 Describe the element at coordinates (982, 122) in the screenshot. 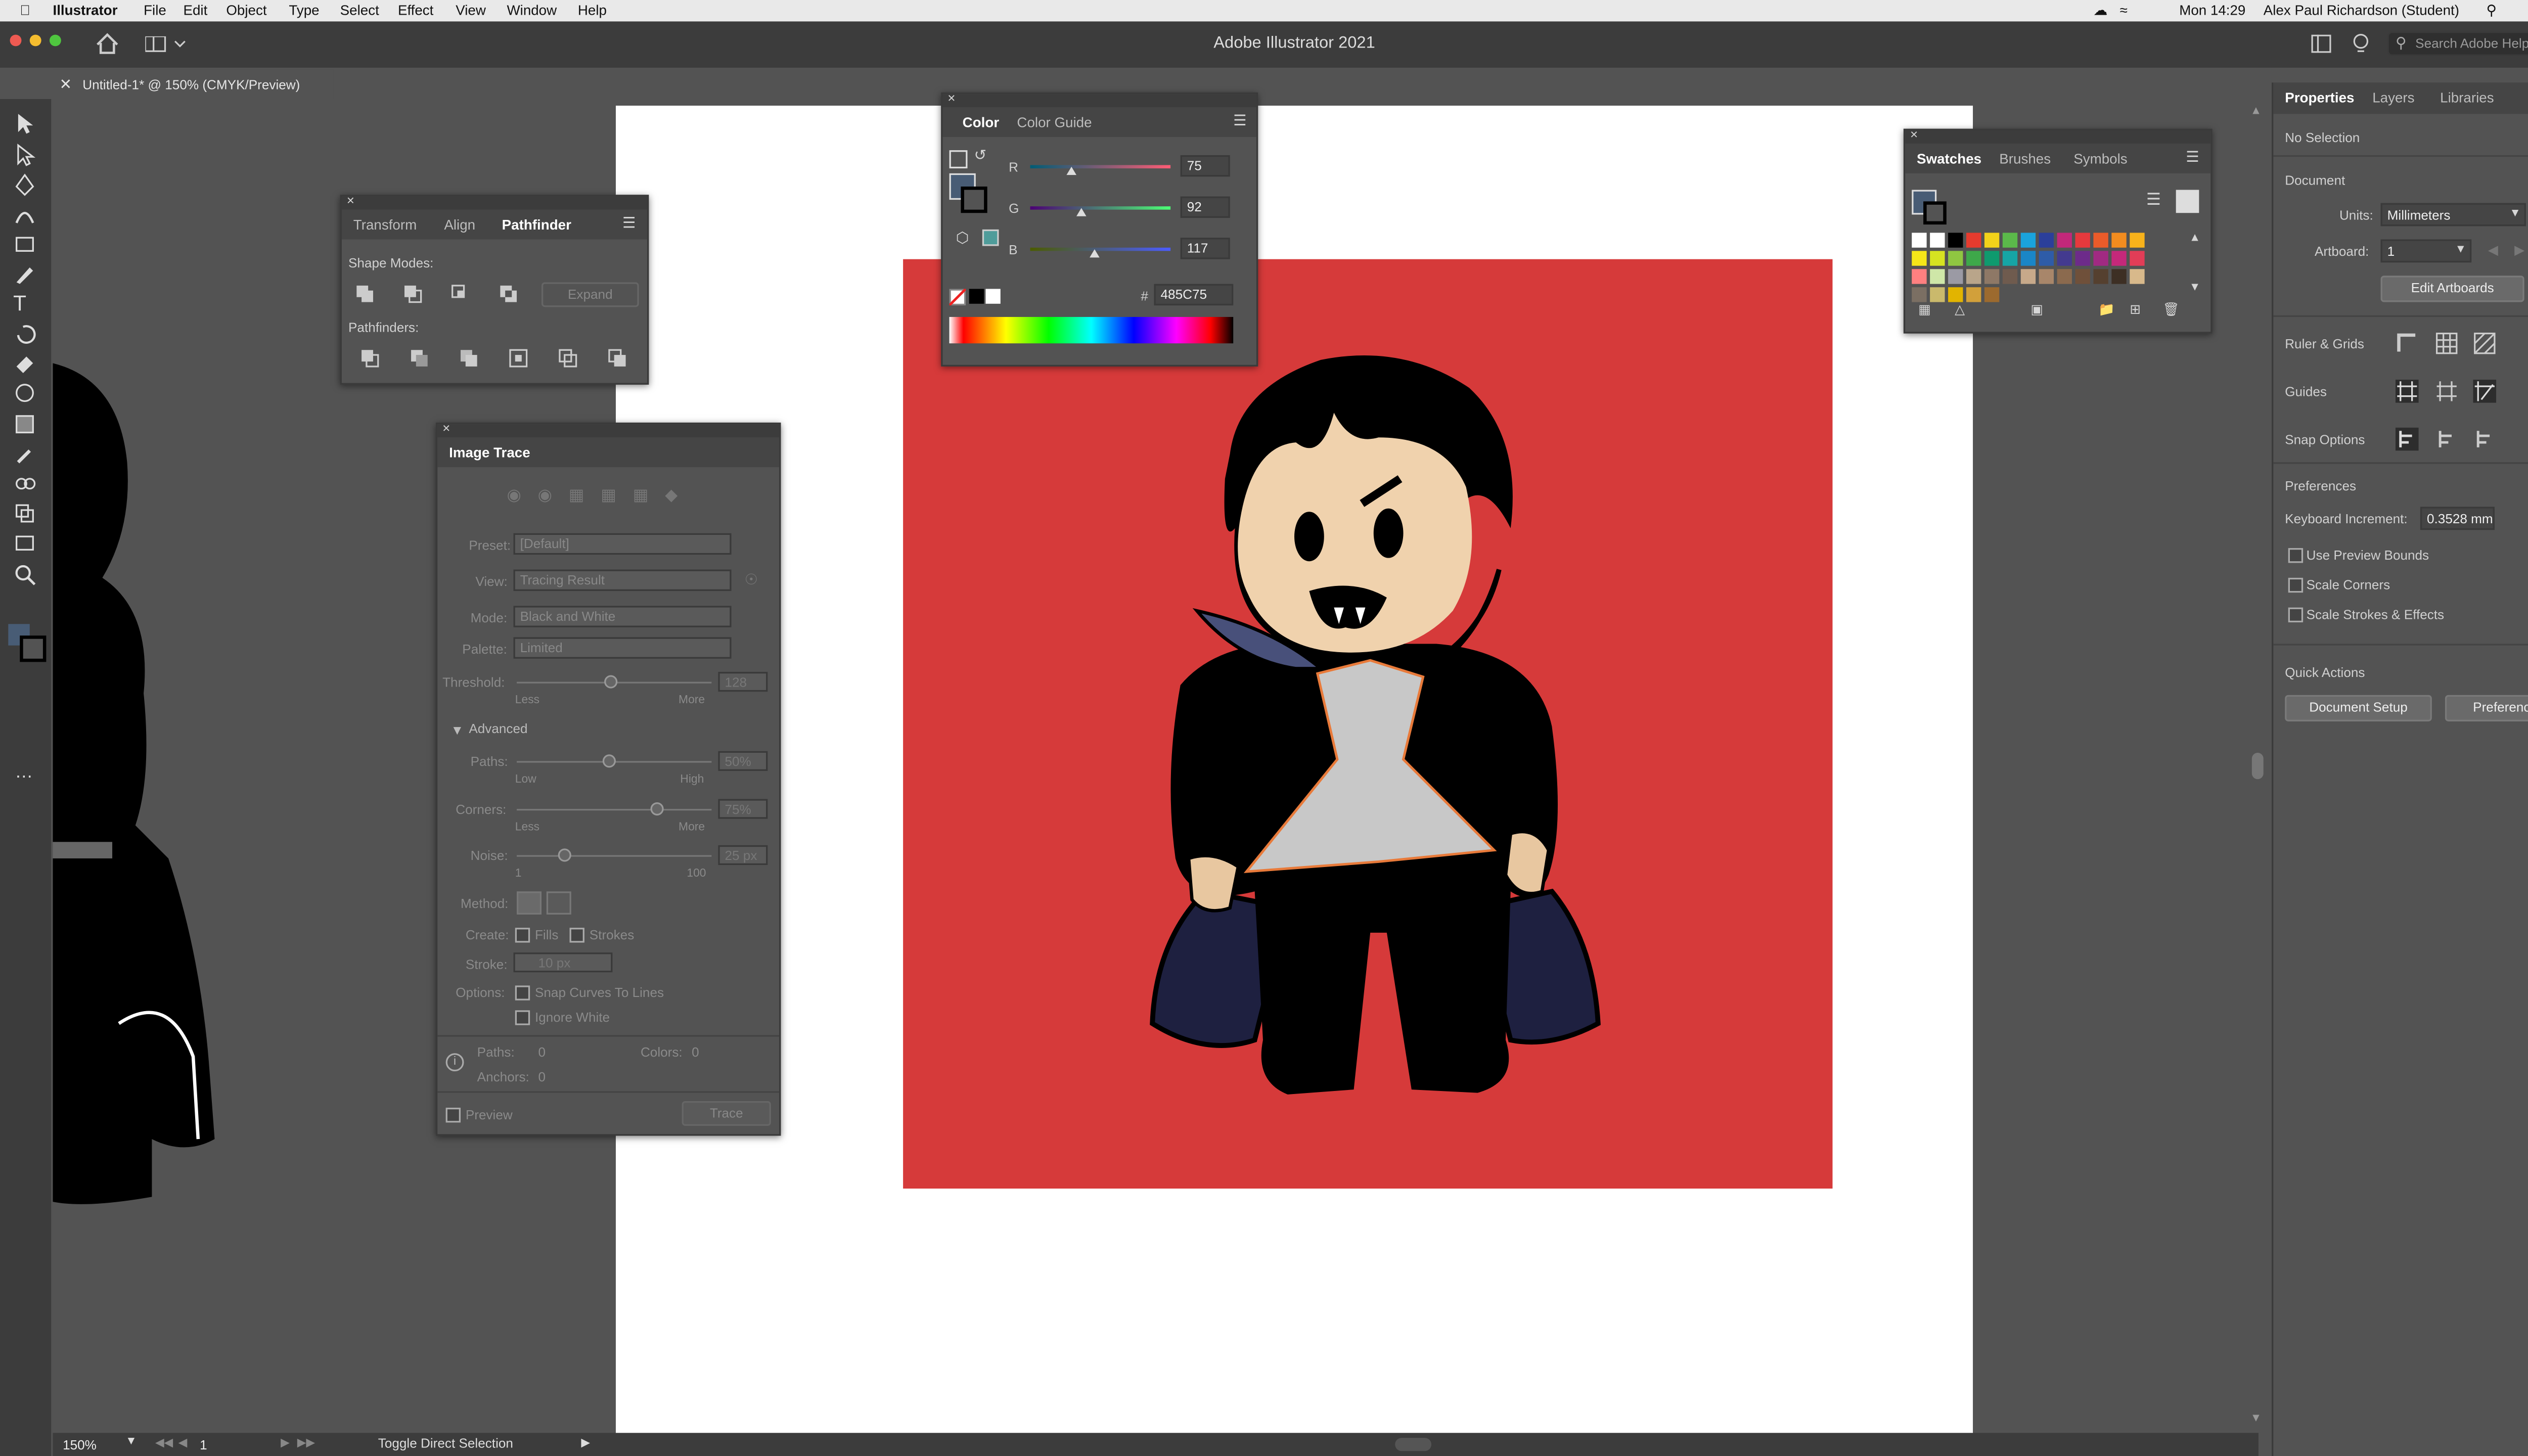

I see `tab-color: Color` at that location.